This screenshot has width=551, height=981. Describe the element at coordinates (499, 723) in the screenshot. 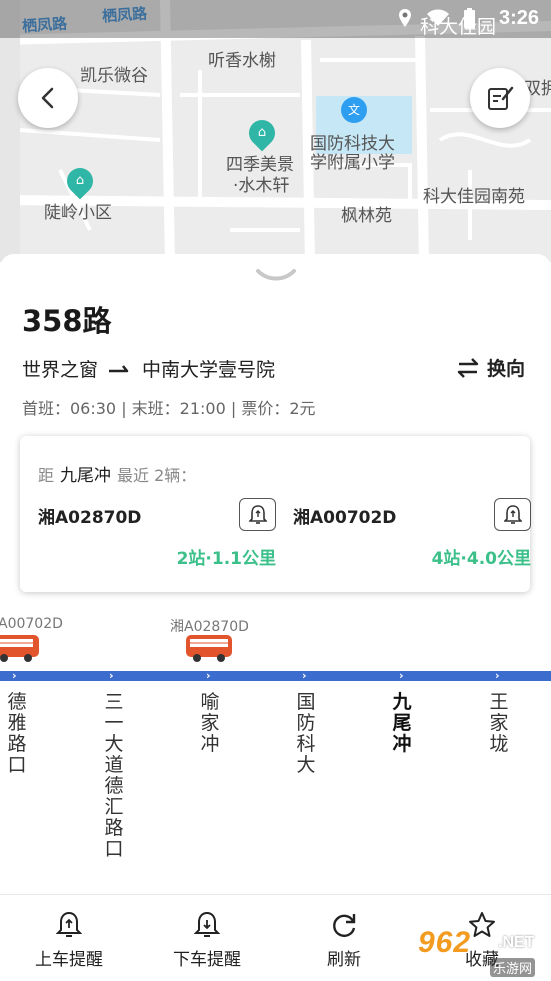

I see `stop-label: 王家垅` at that location.